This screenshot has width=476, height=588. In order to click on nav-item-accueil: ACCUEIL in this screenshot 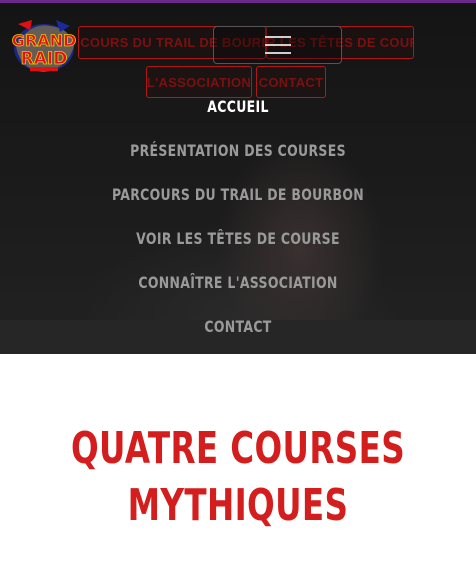, I will do `click(237, 106)`.